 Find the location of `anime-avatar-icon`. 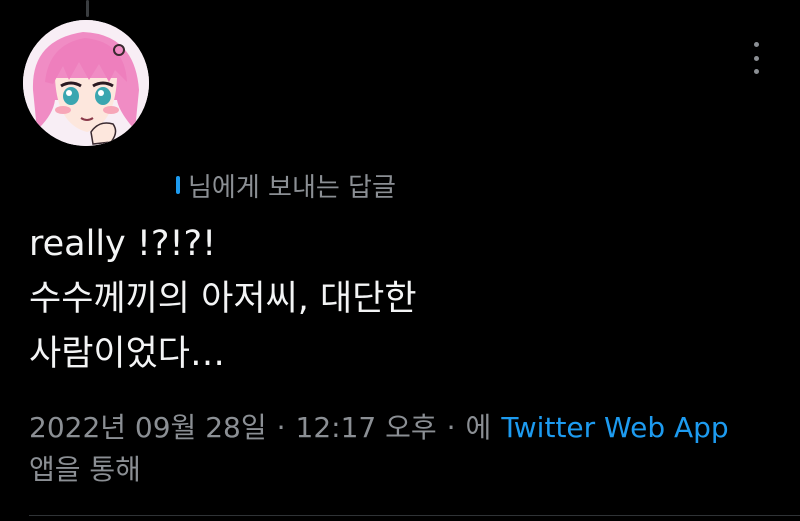

anime-avatar-icon is located at coordinates (86, 83).